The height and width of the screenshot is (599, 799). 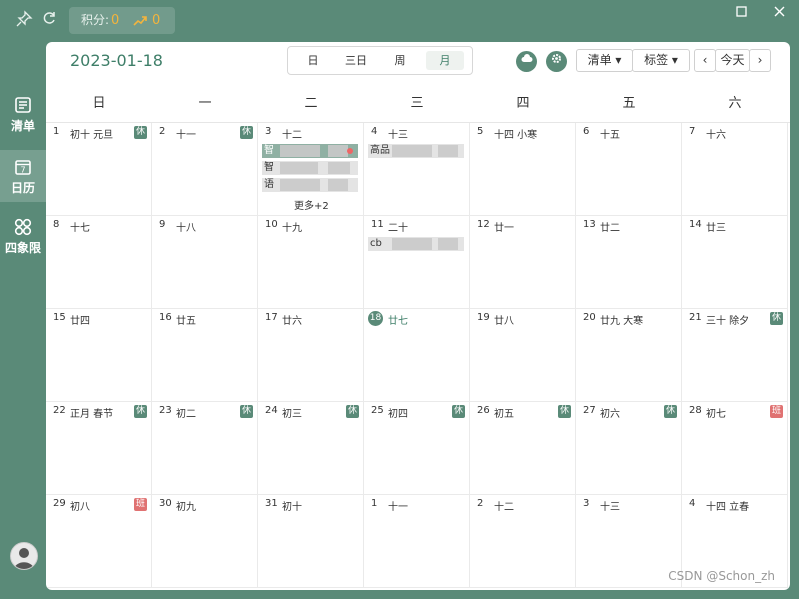 I want to click on day-cell: 2 十二, so click(x=523, y=541).